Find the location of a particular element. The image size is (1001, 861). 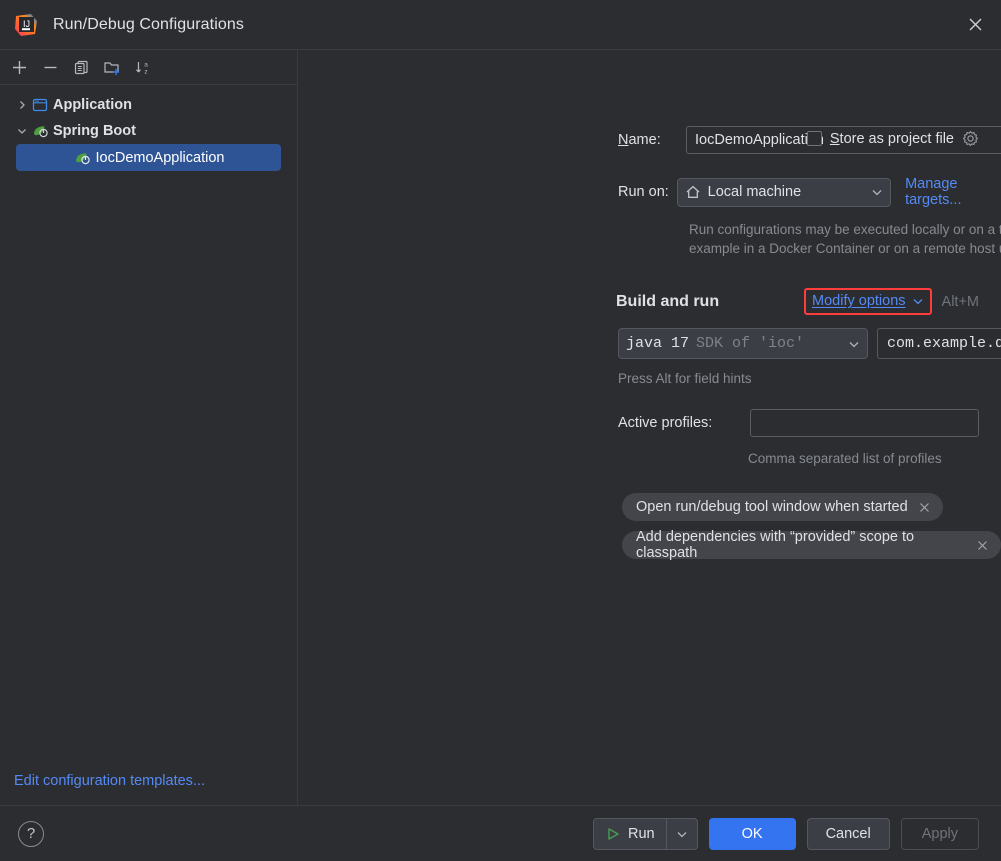

option-chip: Open run/debug tool window when started is located at coordinates (782, 507).